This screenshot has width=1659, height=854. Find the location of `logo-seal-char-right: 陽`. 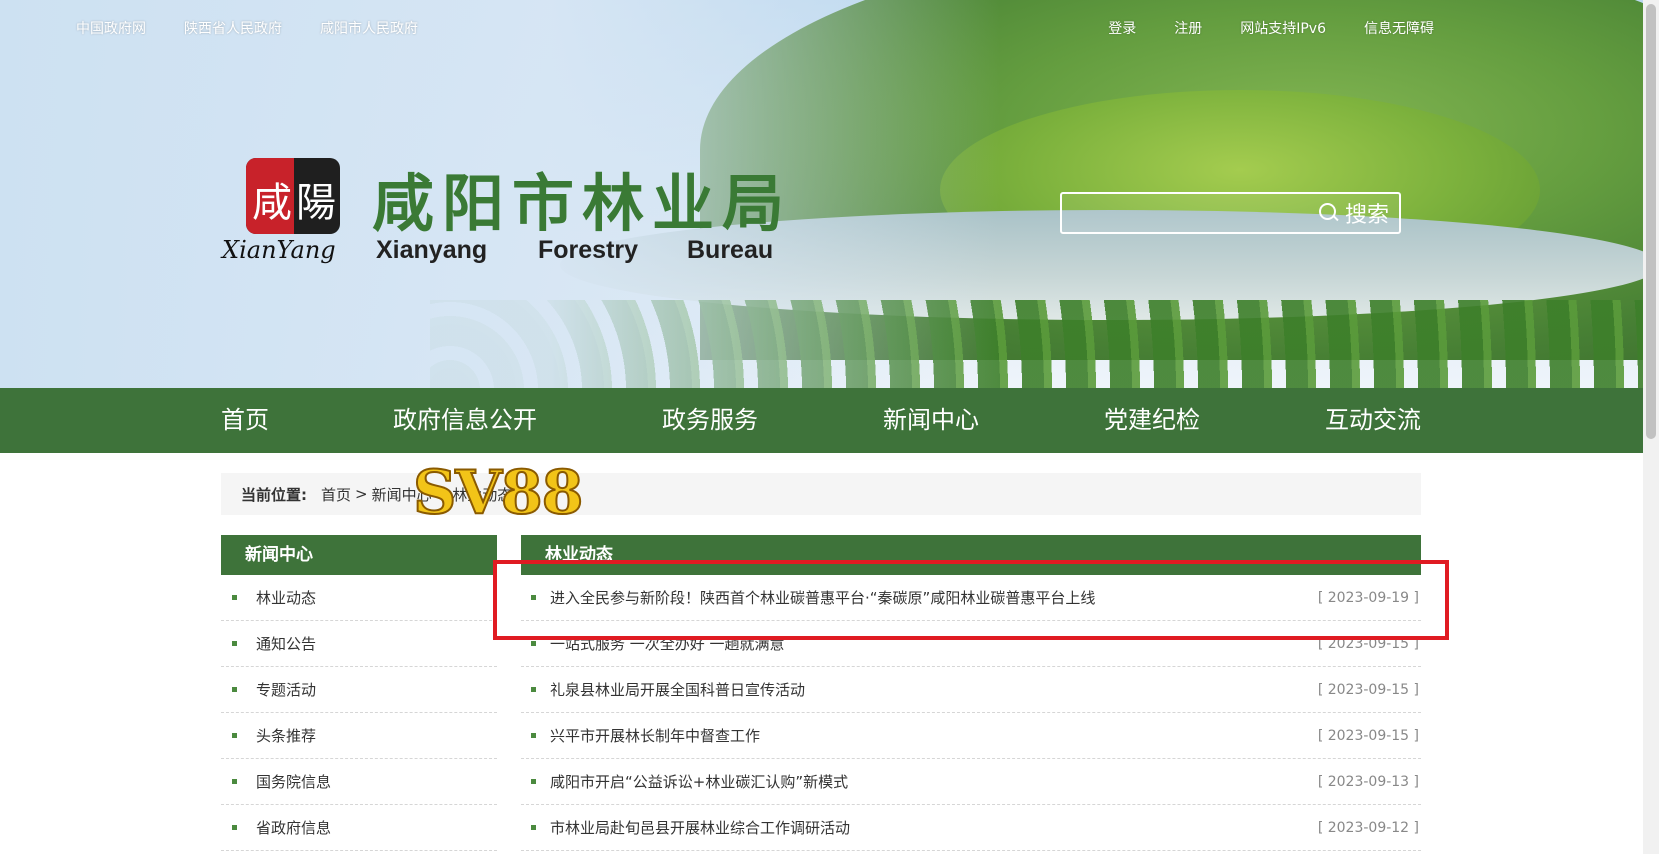

logo-seal-char-right: 陽 is located at coordinates (316, 203).